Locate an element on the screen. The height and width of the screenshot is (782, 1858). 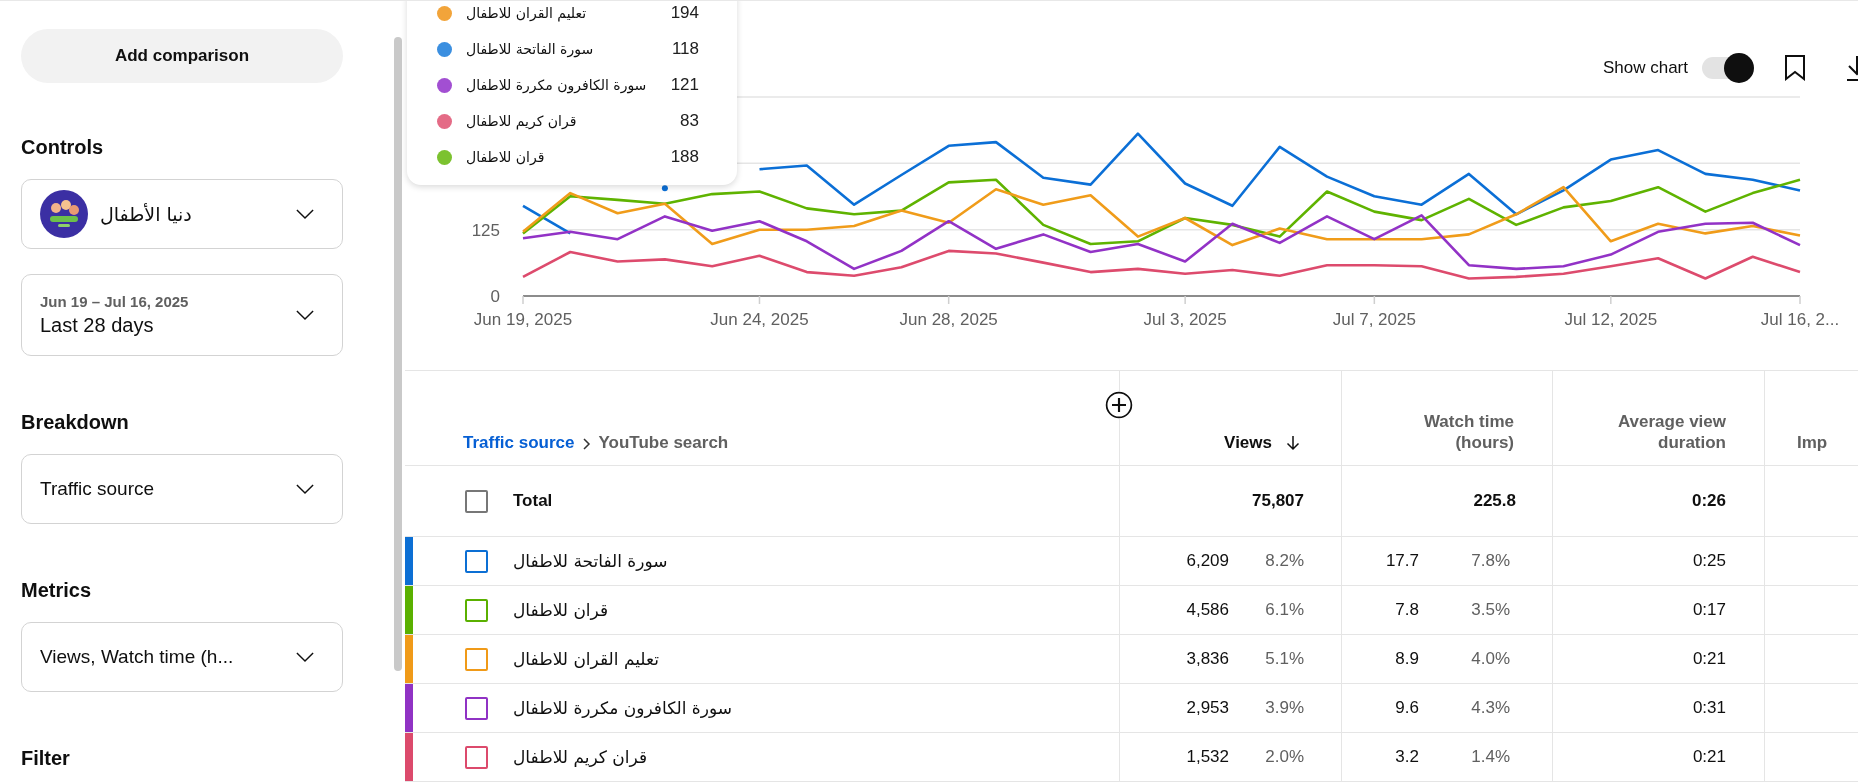
breadcrumb-link: Traffic source is located at coordinates (519, 443).